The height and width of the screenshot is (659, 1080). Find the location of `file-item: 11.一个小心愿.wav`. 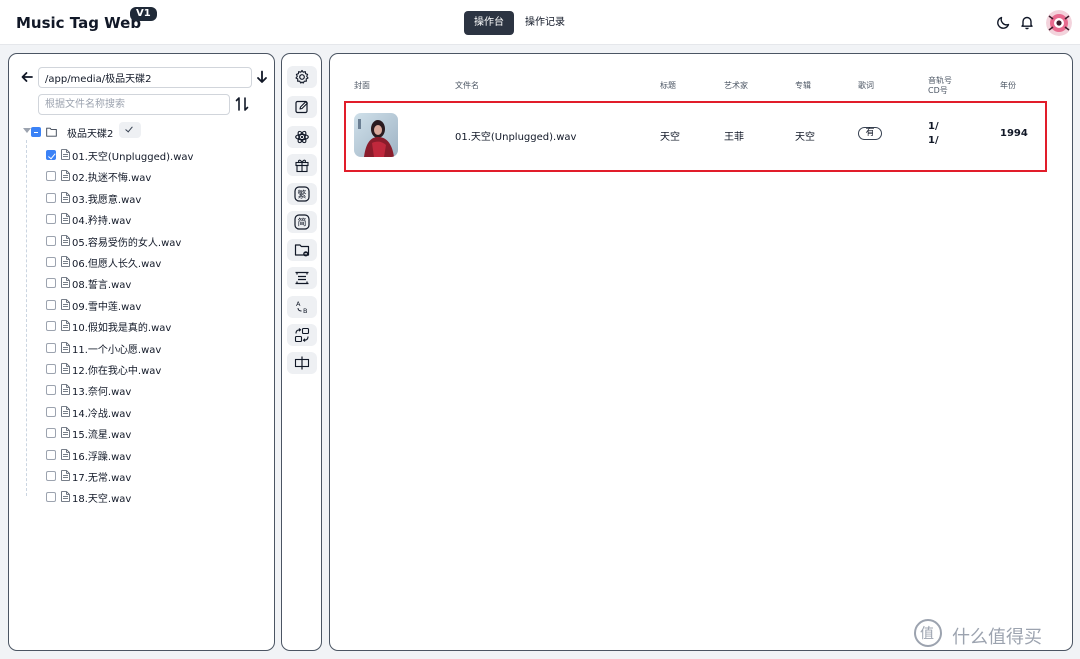

file-item: 11.一个小心愿.wav is located at coordinates (156, 348).